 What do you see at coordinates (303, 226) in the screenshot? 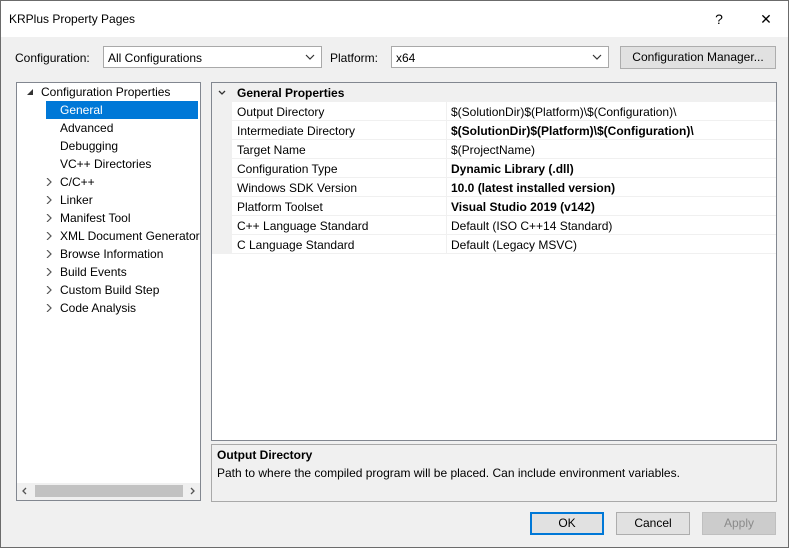
I see `property-name: C++ Language Standard` at bounding box center [303, 226].